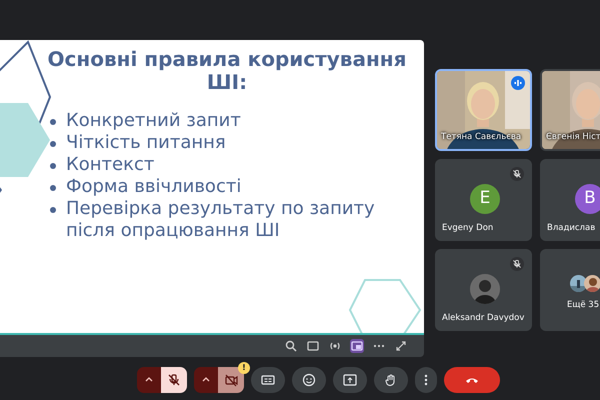 Image resolution: width=600 pixels, height=400 pixels. I want to click on bullet-text: Чіткість питання, so click(146, 143).